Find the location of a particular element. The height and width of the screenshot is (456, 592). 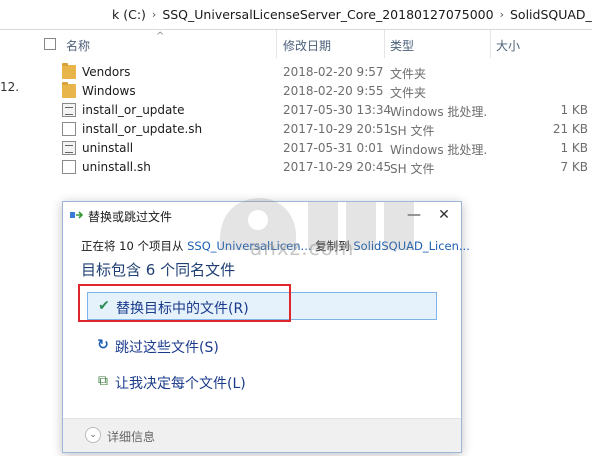

file-name: uninstall is located at coordinates (108, 148).